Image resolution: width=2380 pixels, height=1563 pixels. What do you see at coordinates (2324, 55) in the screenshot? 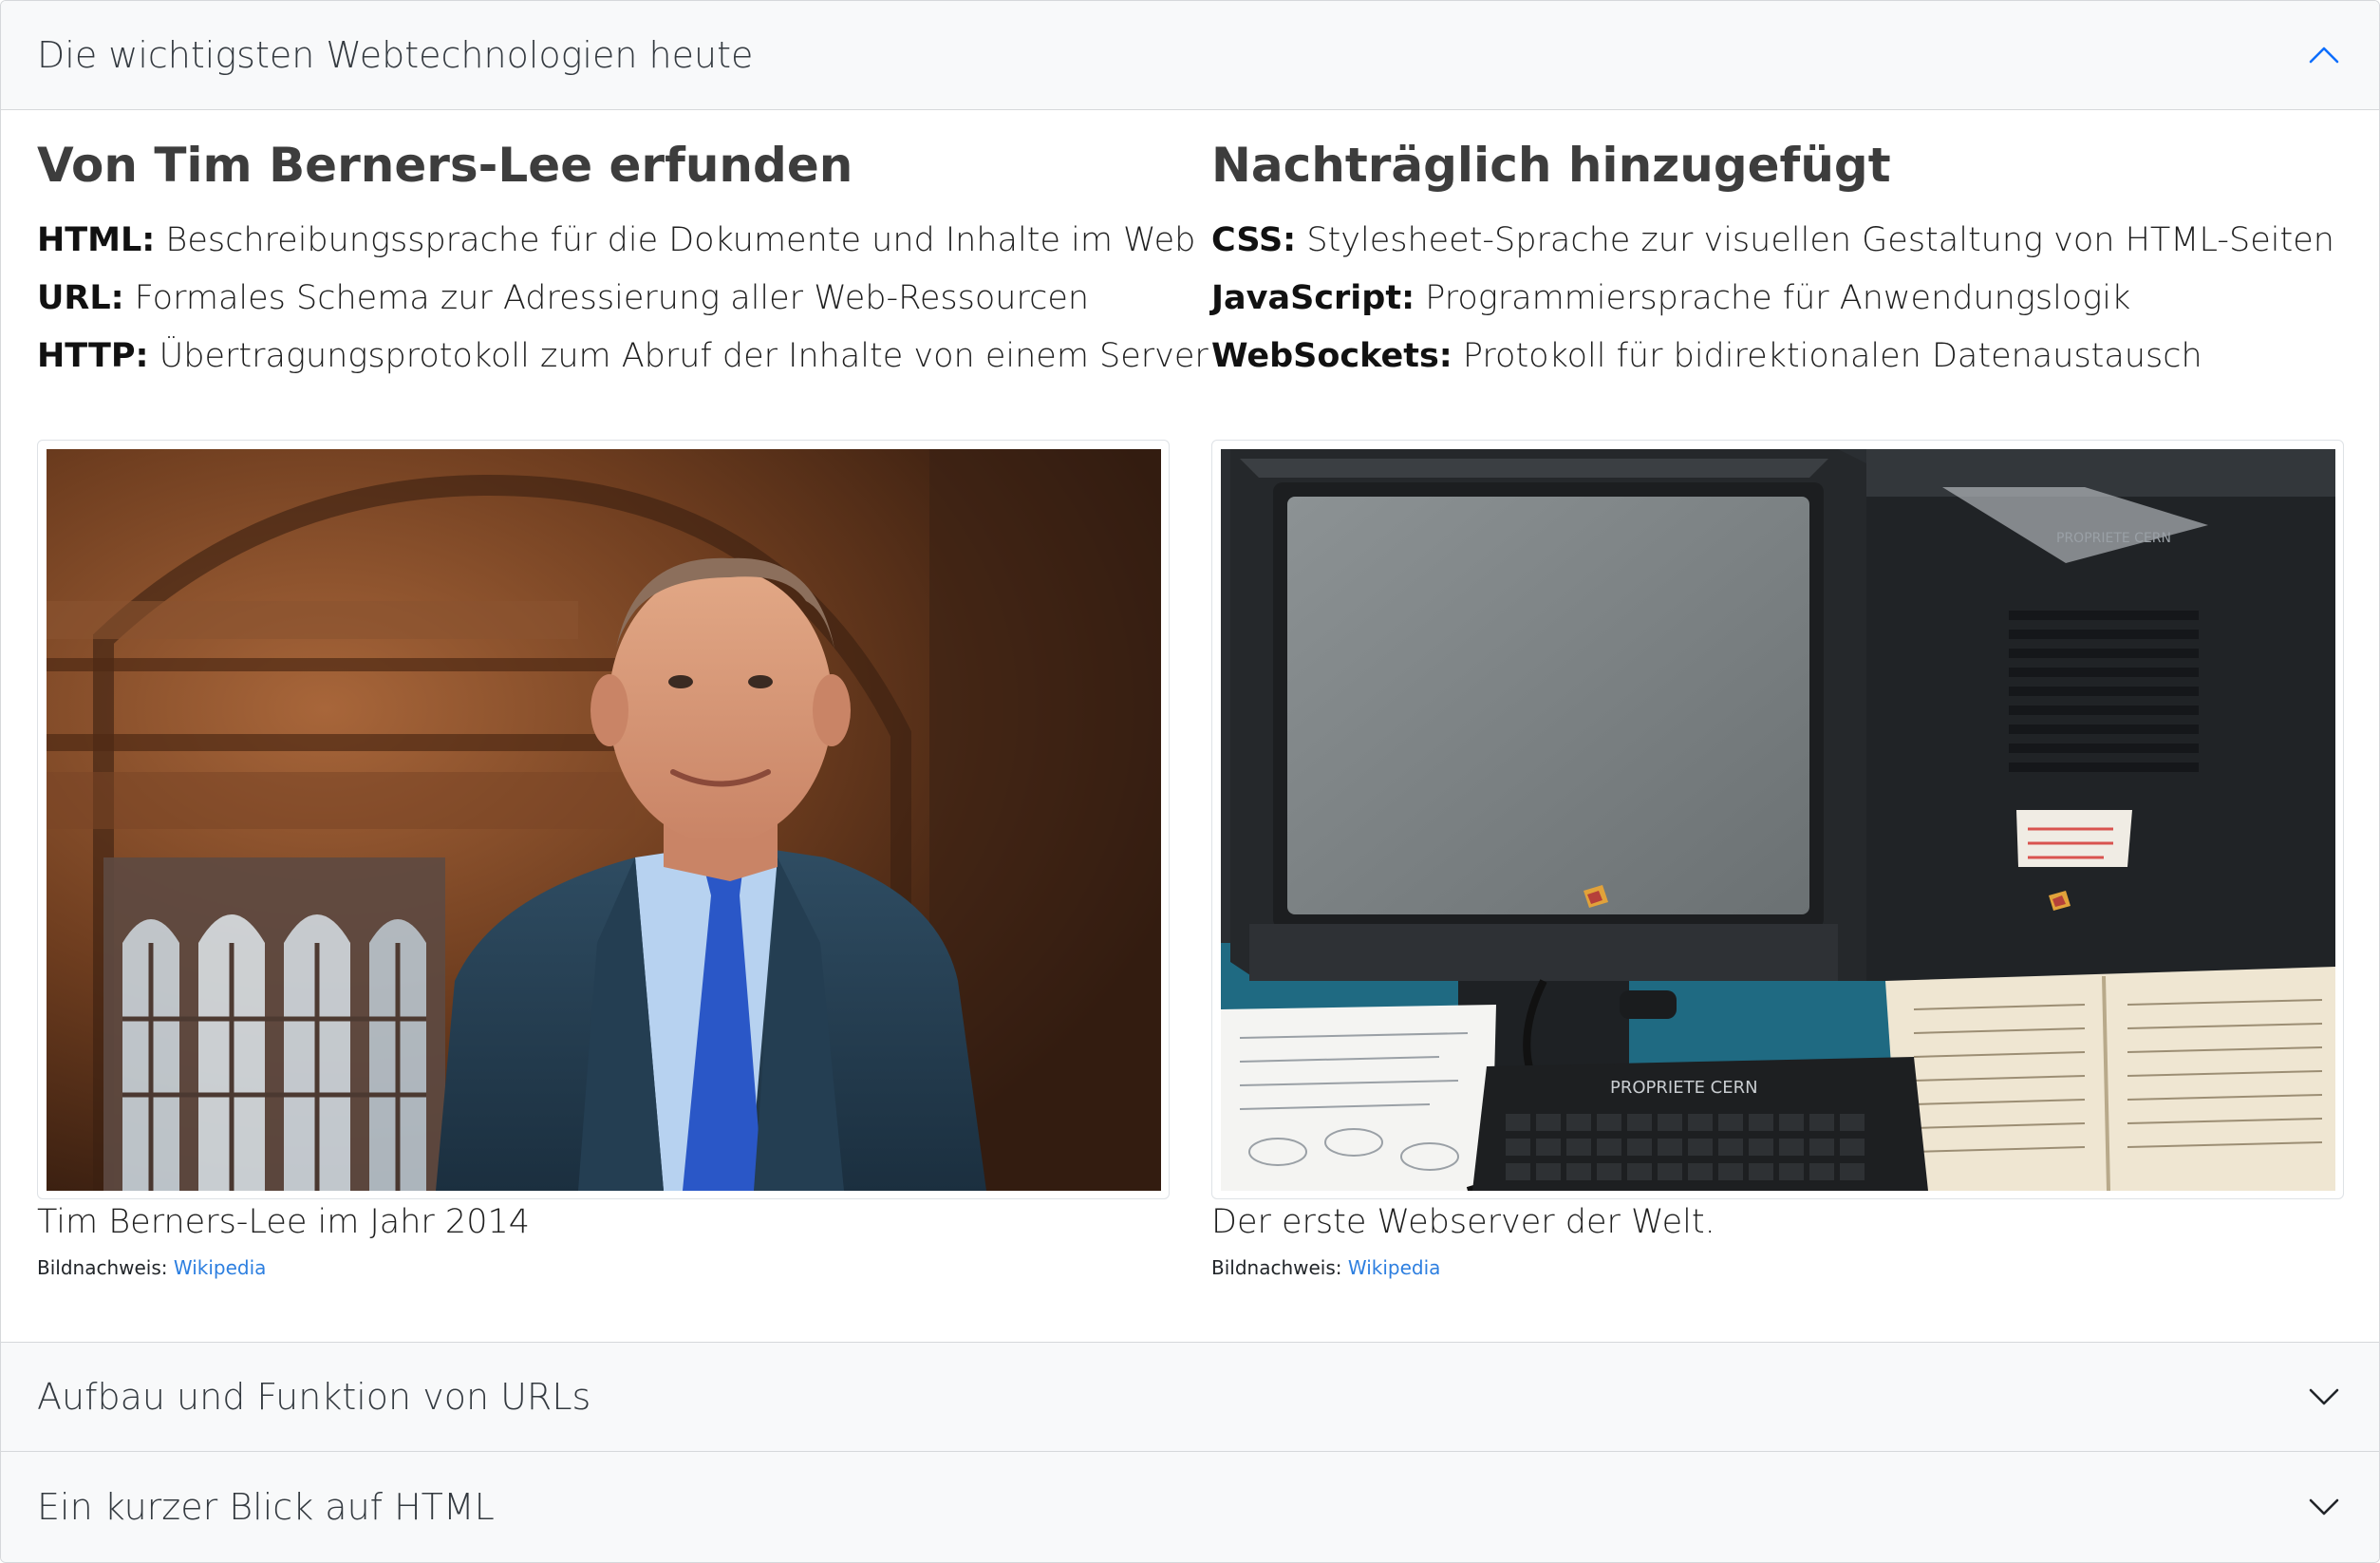
I see `chevron-up-icon` at bounding box center [2324, 55].